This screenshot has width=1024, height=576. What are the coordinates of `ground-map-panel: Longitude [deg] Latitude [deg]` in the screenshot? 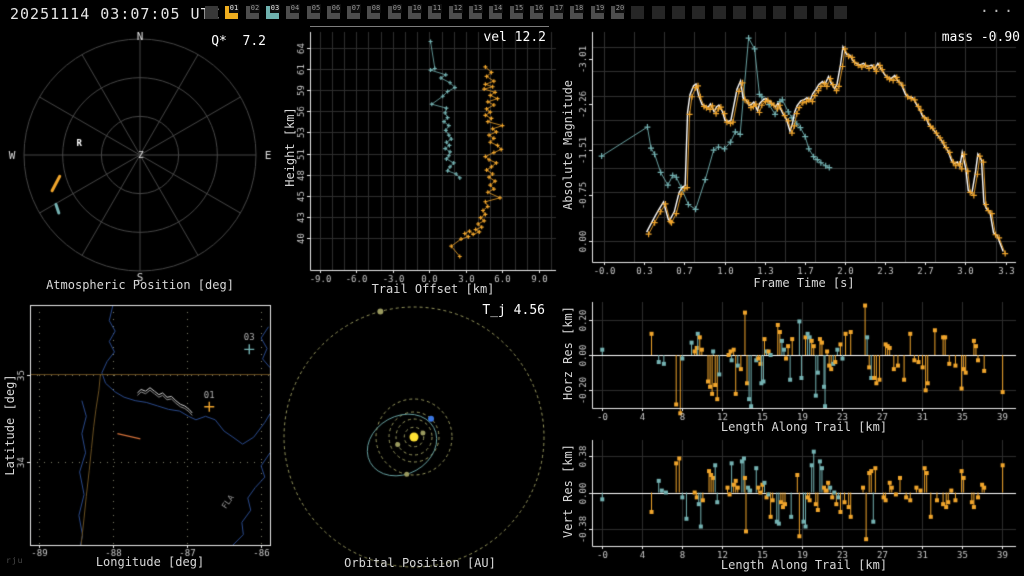 It's located at (140, 437).